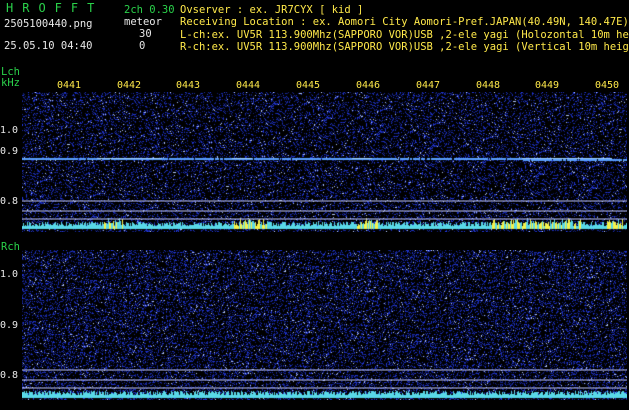  I want to click on count-l: 30, so click(145, 34).